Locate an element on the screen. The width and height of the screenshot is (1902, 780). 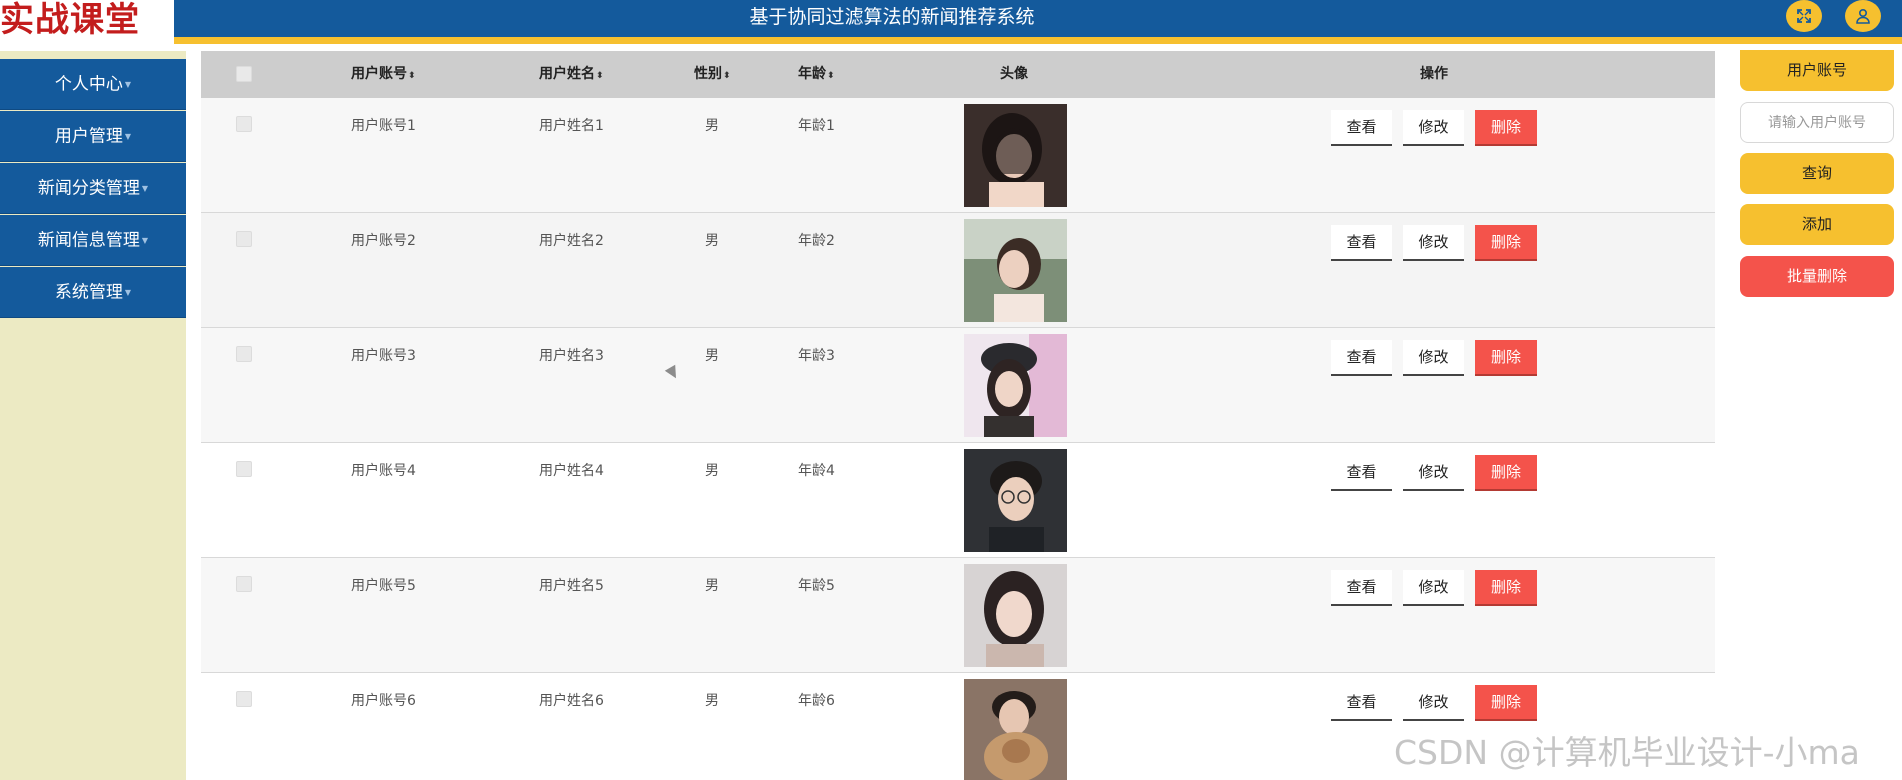
column-header-avatar: 头像 is located at coordinates (1014, 74).